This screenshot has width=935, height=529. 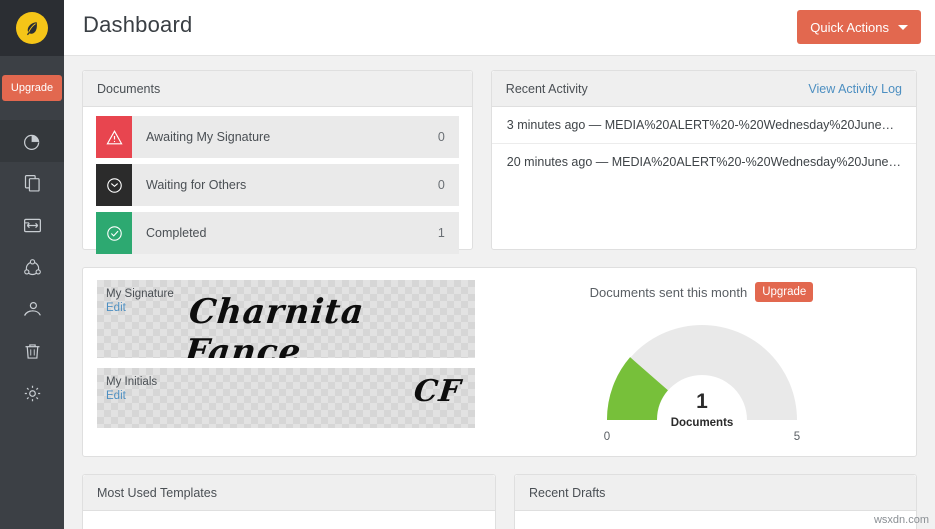 I want to click on most-used-templates-panel: Most Used Templates, so click(x=289, y=501).